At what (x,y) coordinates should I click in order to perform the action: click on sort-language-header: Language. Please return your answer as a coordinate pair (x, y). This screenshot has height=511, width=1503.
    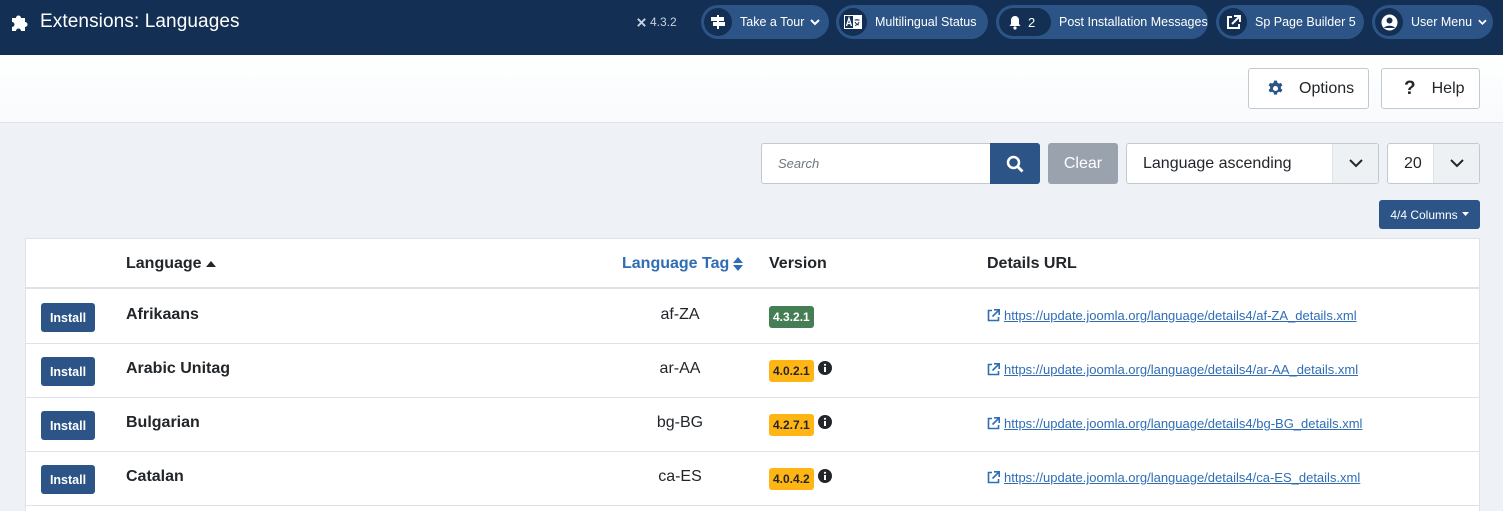
    Looking at the image, I should click on (171, 264).